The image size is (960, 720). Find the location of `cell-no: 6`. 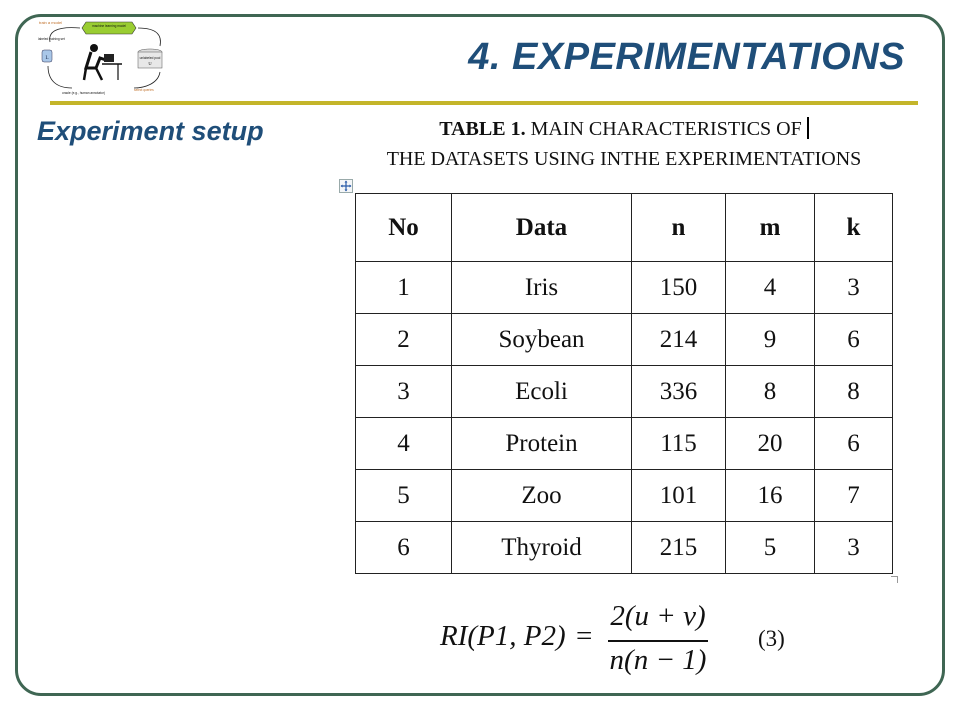

cell-no: 6 is located at coordinates (403, 547).